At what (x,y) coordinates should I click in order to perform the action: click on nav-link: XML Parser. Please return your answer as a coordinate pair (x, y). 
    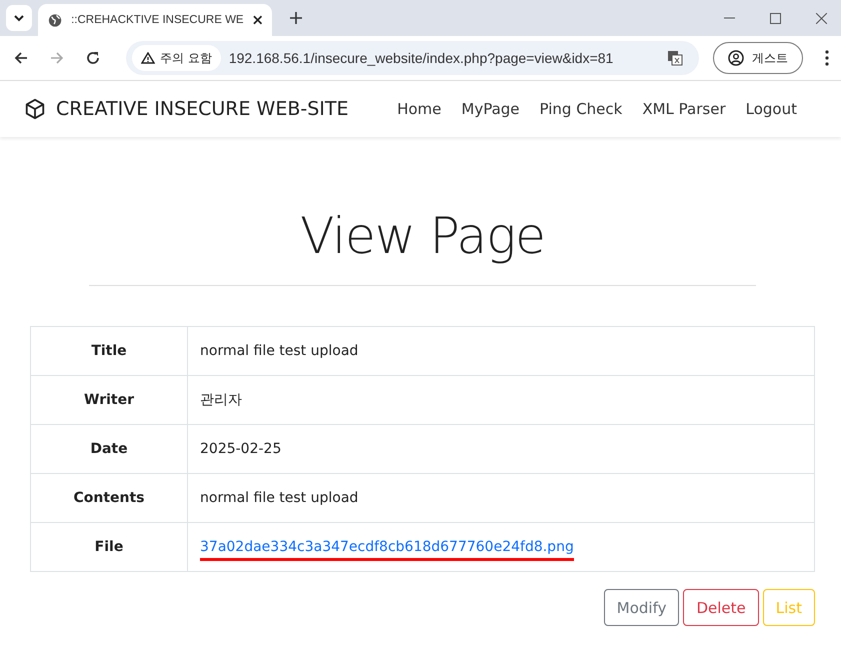
    Looking at the image, I should click on (684, 109).